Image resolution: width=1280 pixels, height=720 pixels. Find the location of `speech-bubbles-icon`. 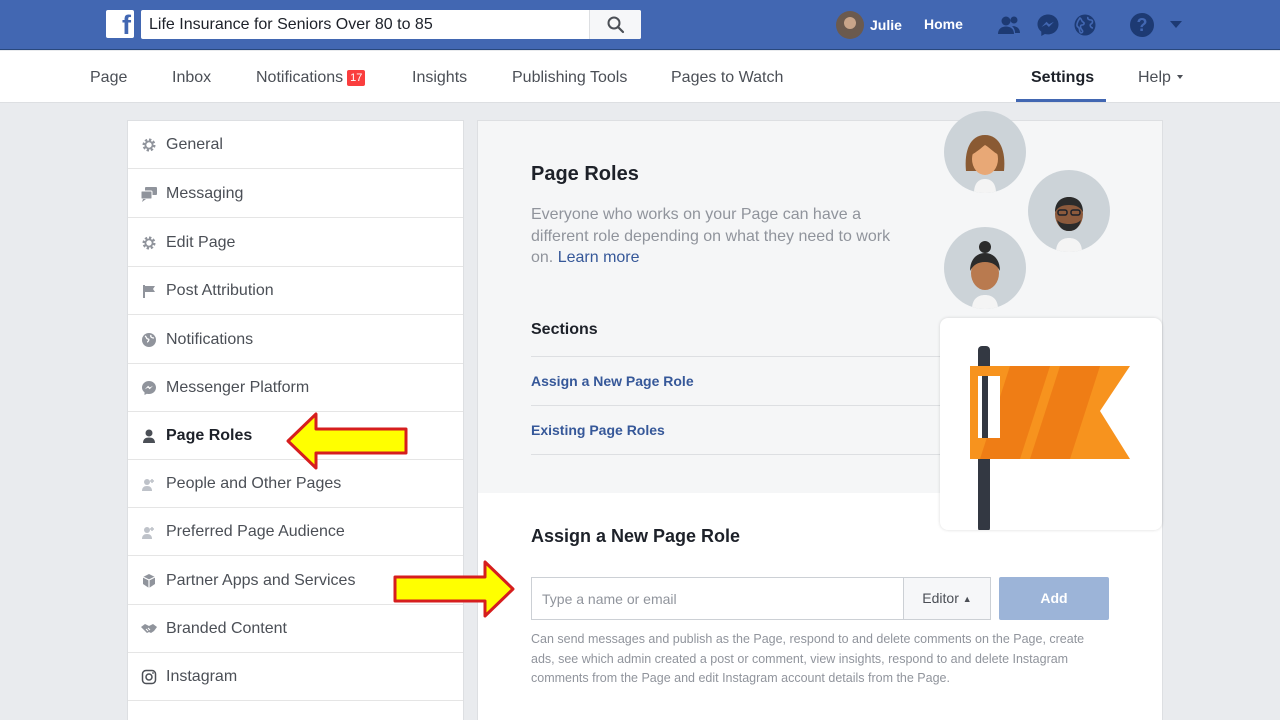

speech-bubbles-icon is located at coordinates (149, 194).